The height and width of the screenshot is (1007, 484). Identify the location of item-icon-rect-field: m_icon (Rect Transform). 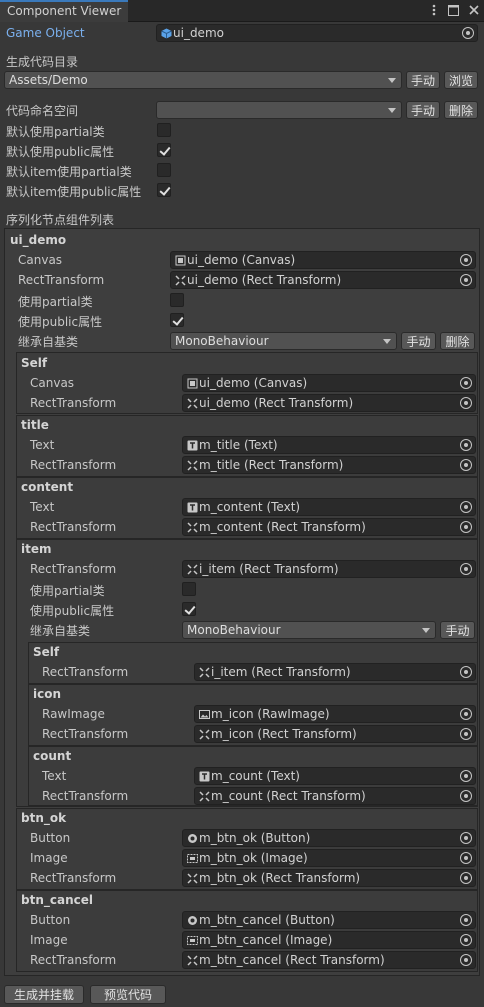
(335, 734).